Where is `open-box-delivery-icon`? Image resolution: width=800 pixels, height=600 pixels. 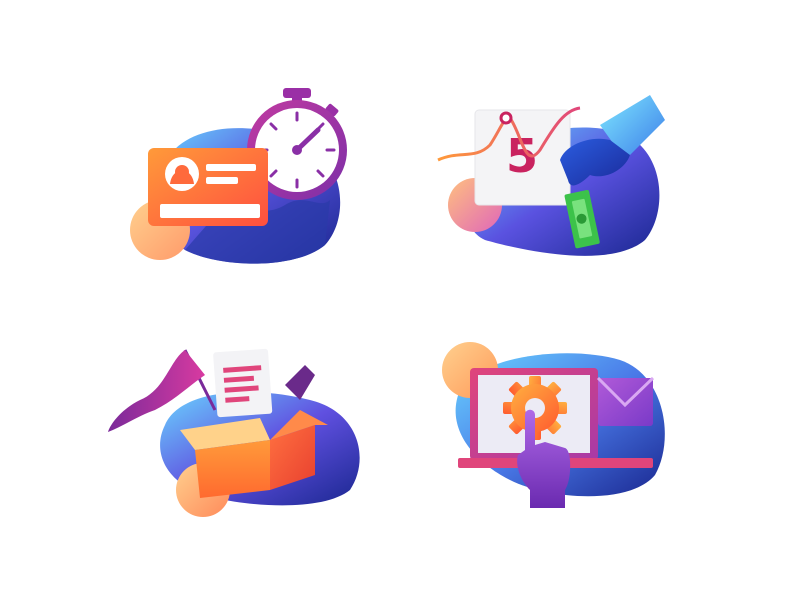 open-box-delivery-icon is located at coordinates (240, 430).